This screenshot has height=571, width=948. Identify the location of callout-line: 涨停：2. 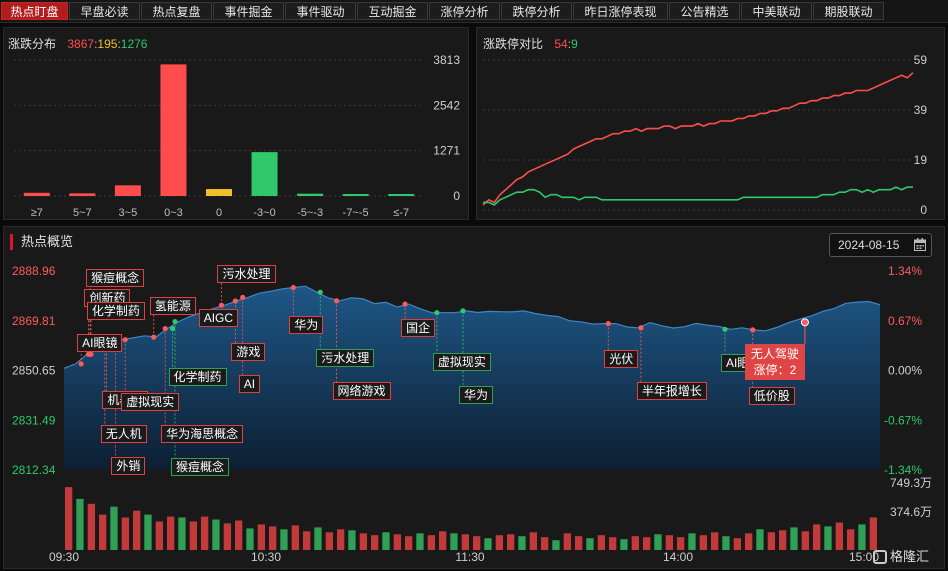
(775, 370).